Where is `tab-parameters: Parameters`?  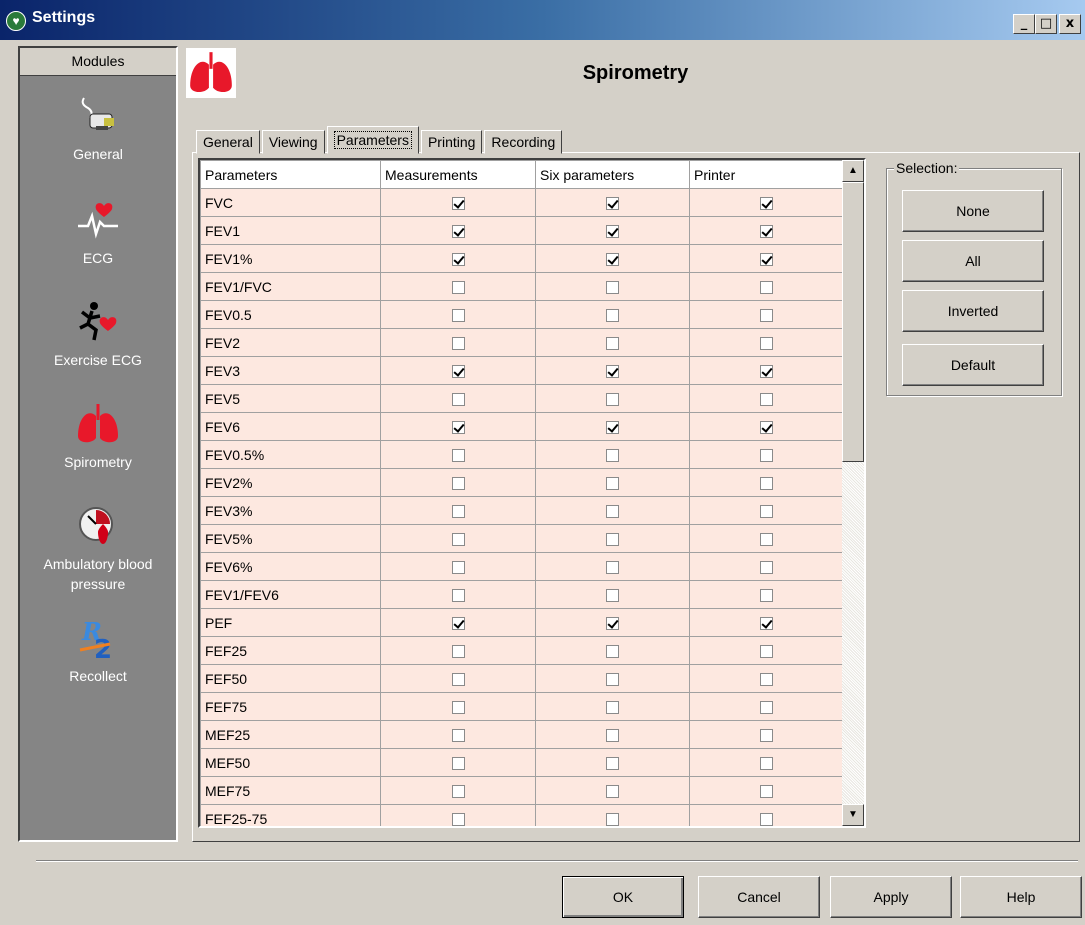
tab-parameters: Parameters is located at coordinates (372, 140).